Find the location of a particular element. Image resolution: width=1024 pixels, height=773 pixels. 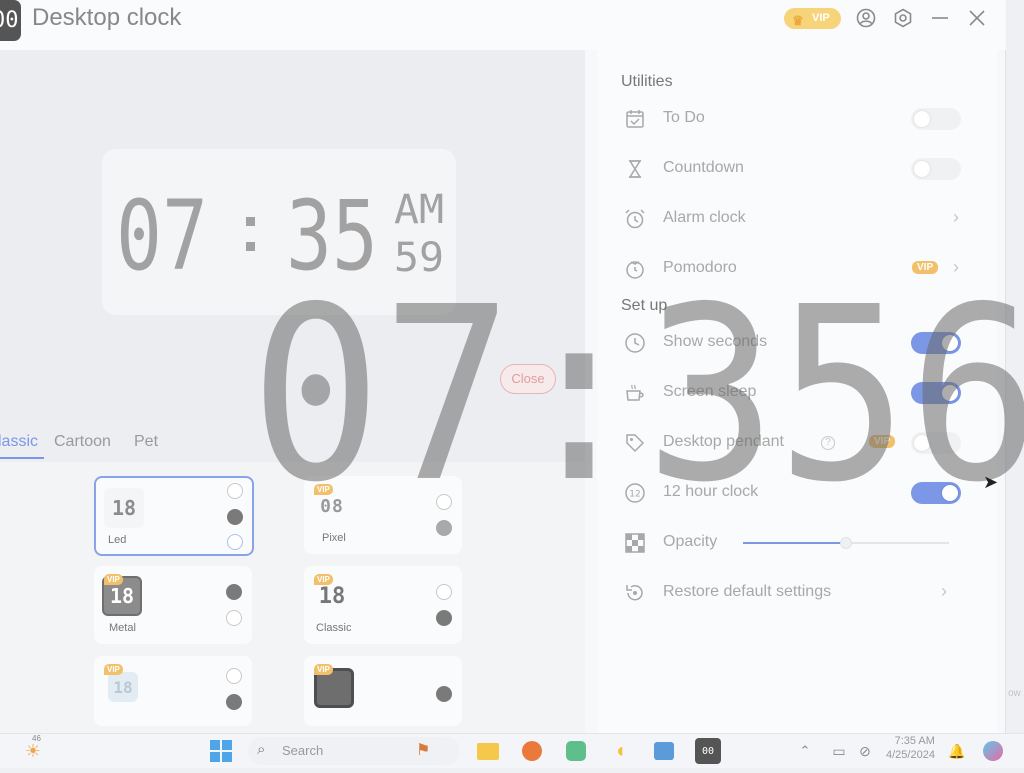

search-highlight-icon: ⚑ is located at coordinates (423, 750).